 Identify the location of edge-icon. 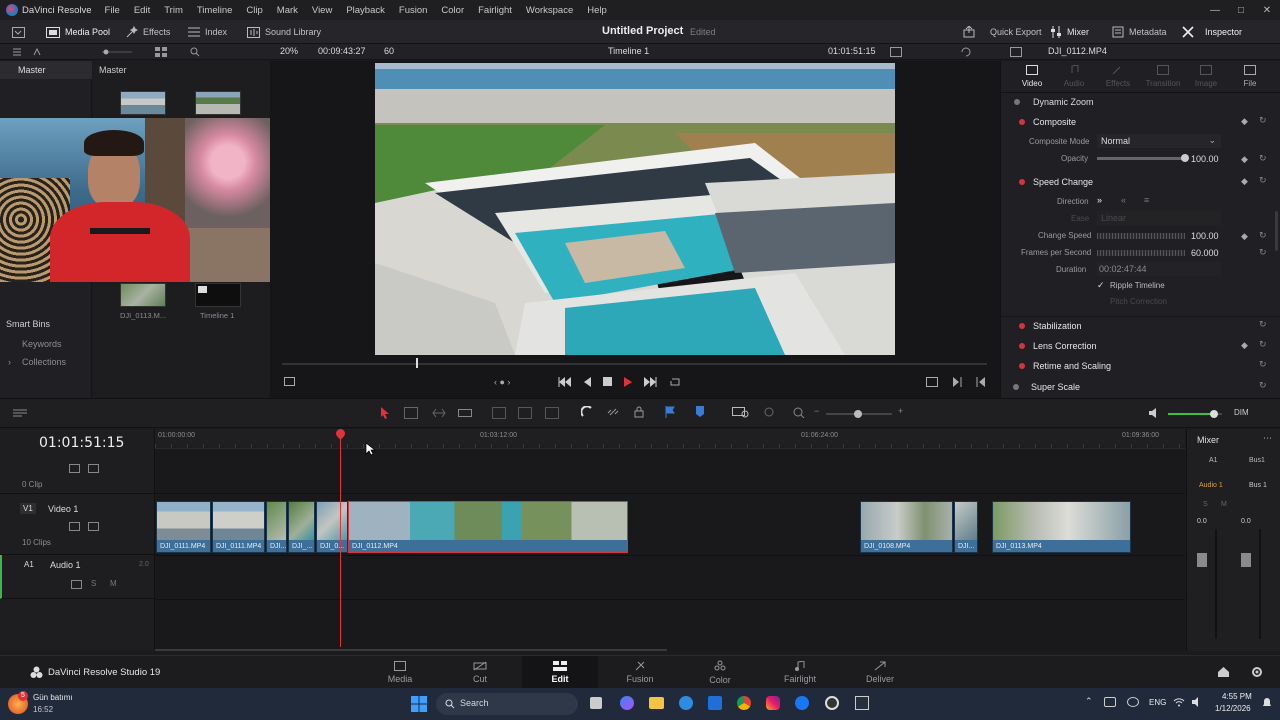
(686, 703).